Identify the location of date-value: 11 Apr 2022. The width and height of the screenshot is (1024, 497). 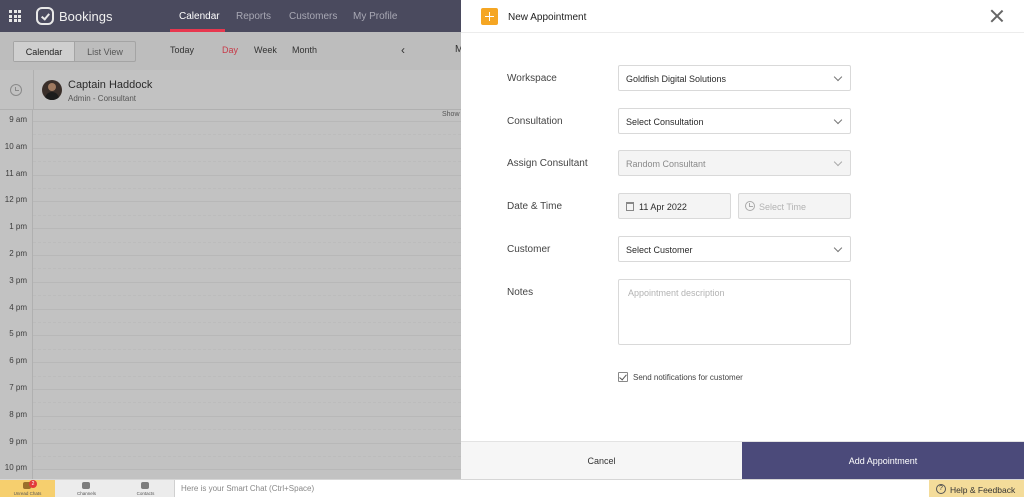
(663, 207).